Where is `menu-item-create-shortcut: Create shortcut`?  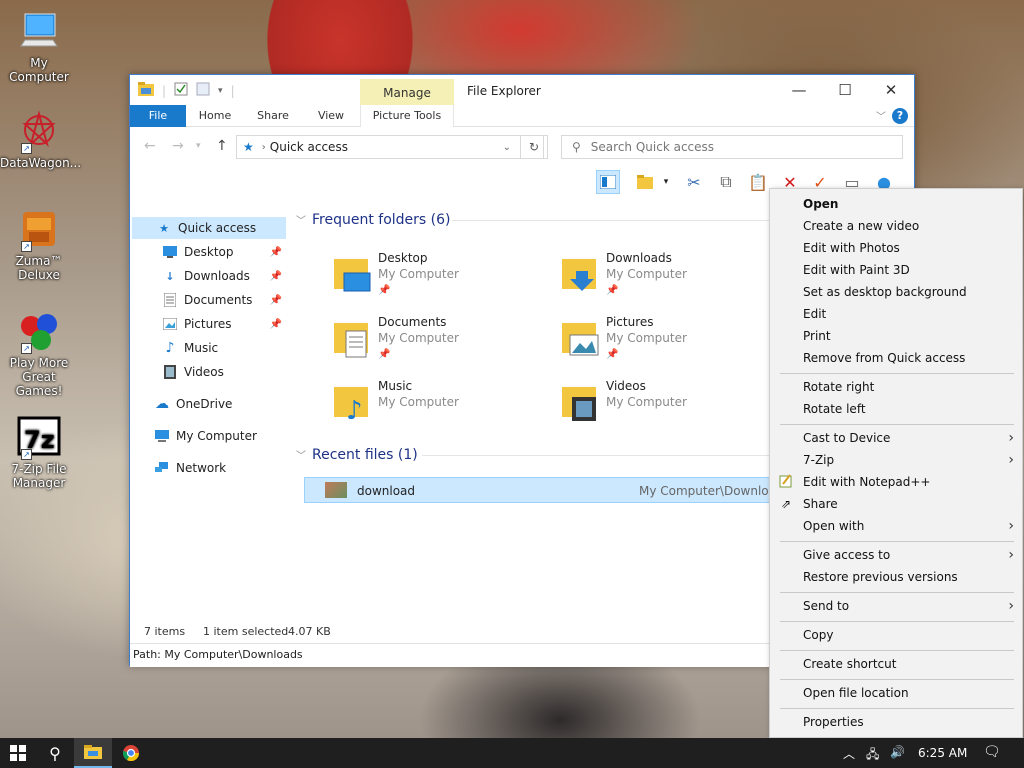 menu-item-create-shortcut: Create shortcut is located at coordinates (896, 664).